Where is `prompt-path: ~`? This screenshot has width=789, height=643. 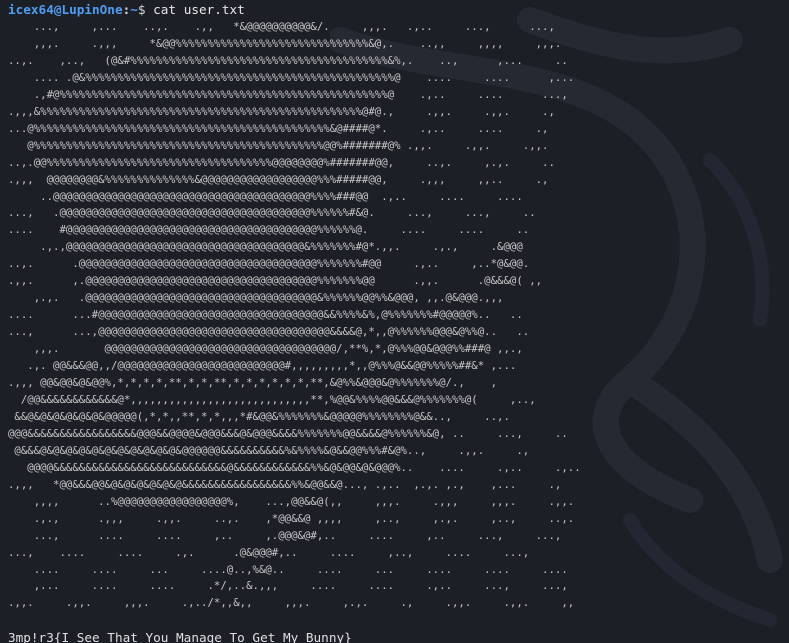 prompt-path: ~ is located at coordinates (134, 9).